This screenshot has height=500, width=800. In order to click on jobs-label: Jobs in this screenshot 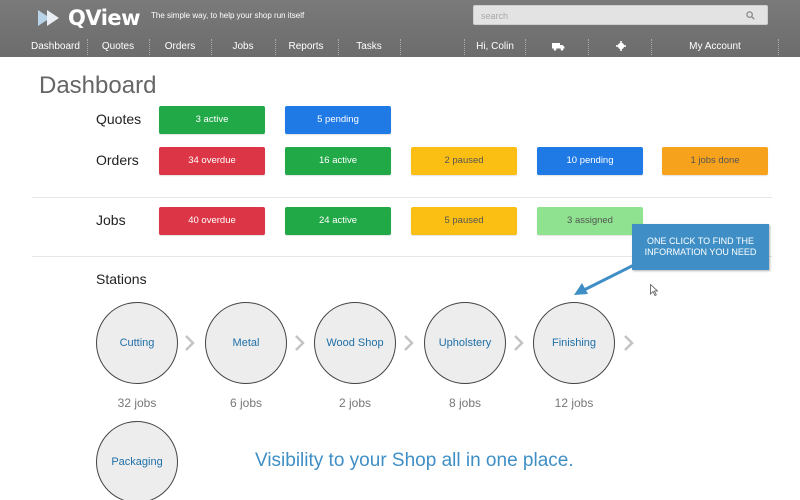, I will do `click(111, 220)`.